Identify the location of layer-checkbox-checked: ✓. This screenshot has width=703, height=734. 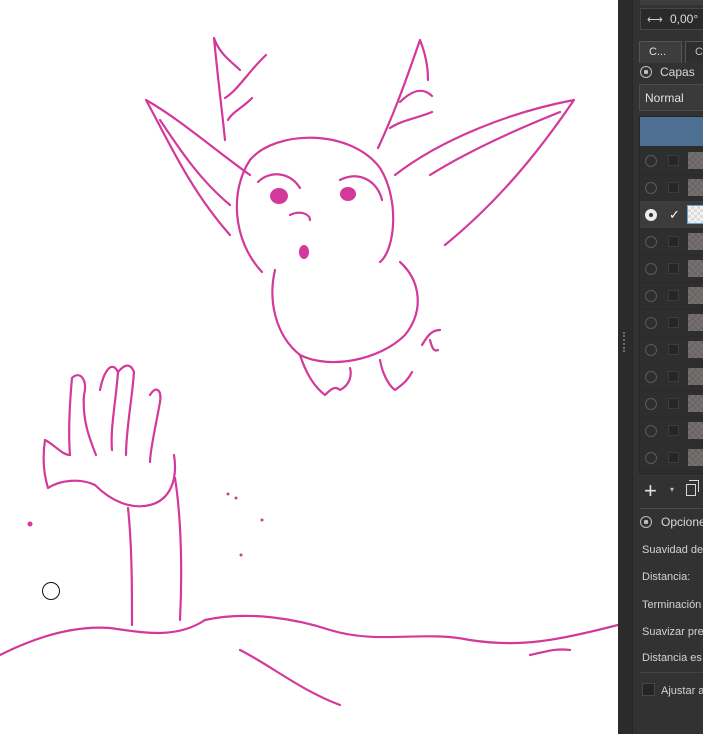
(674, 214).